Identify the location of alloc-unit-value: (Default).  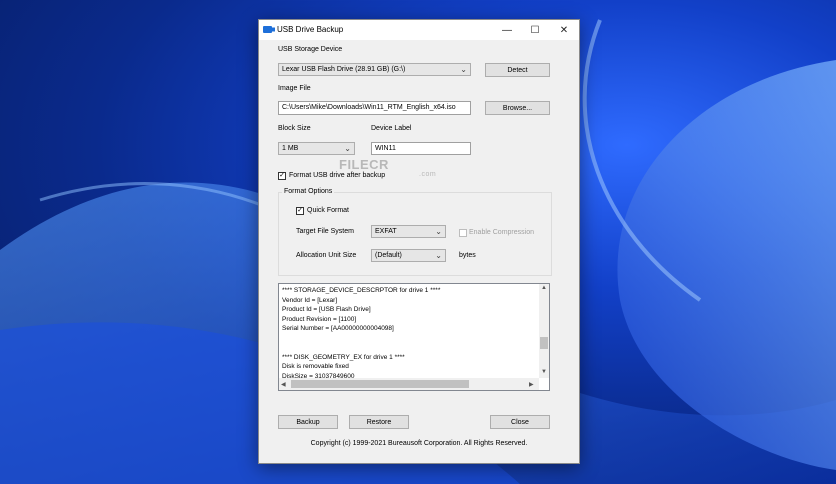
(388, 255).